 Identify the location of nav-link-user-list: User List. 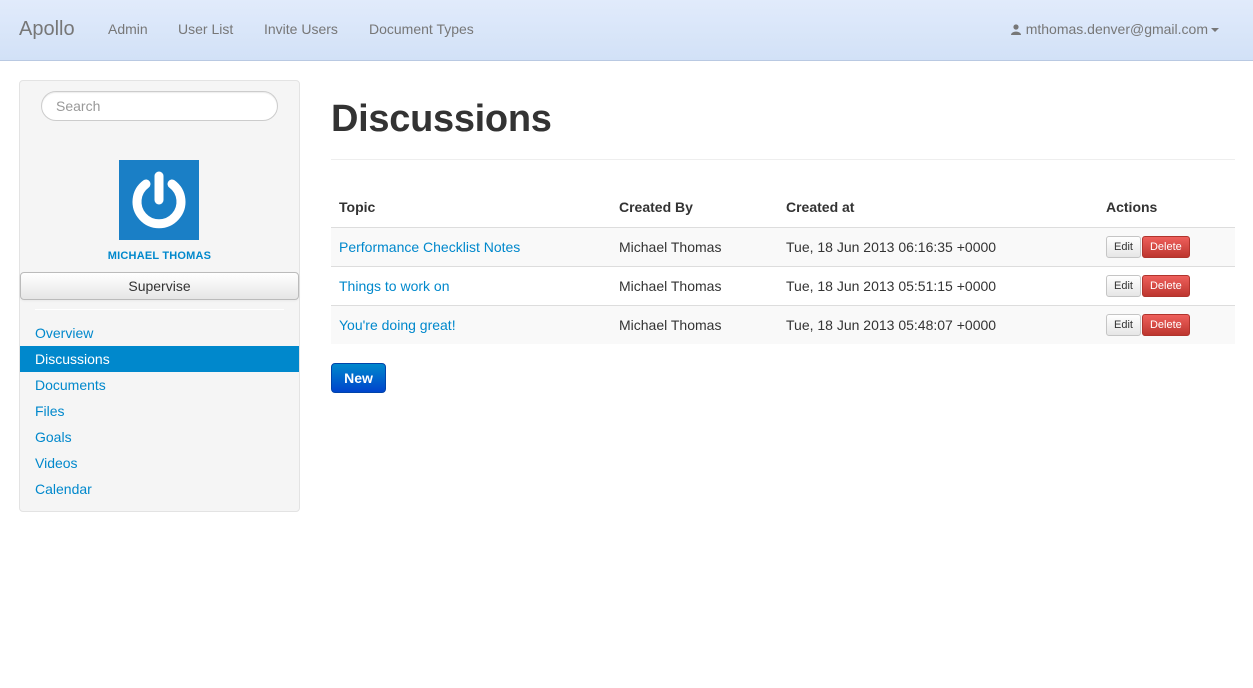
(205, 29).